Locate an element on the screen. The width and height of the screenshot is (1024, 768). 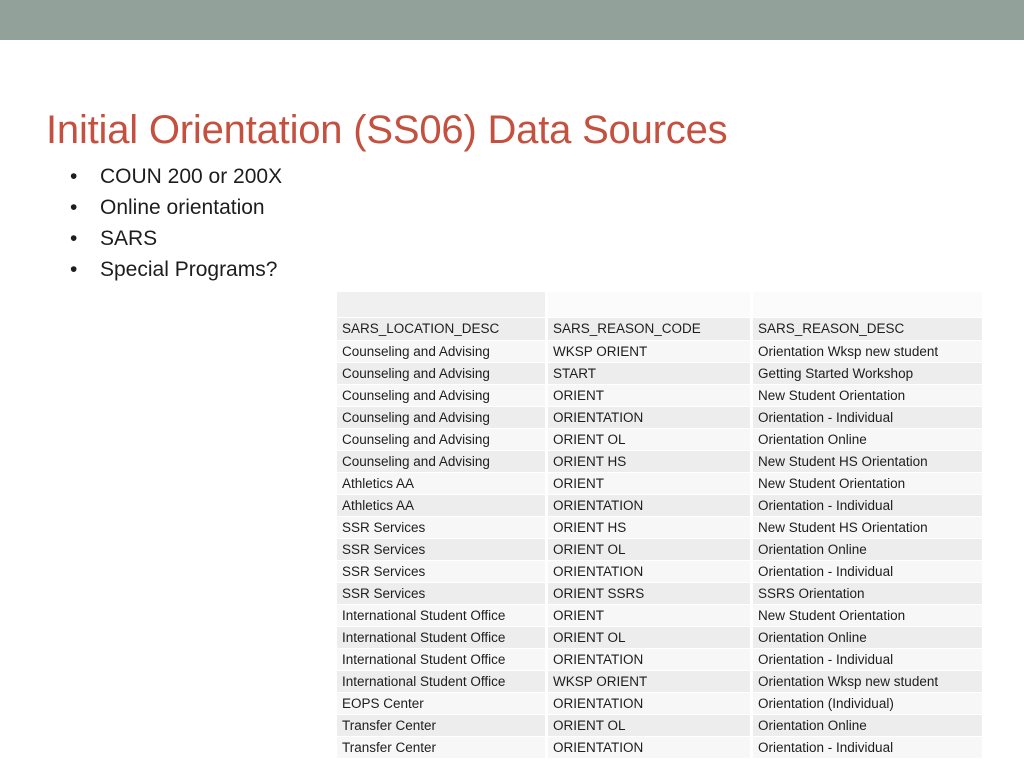
table-cell: ORIENT SSRS is located at coordinates (650, 594).